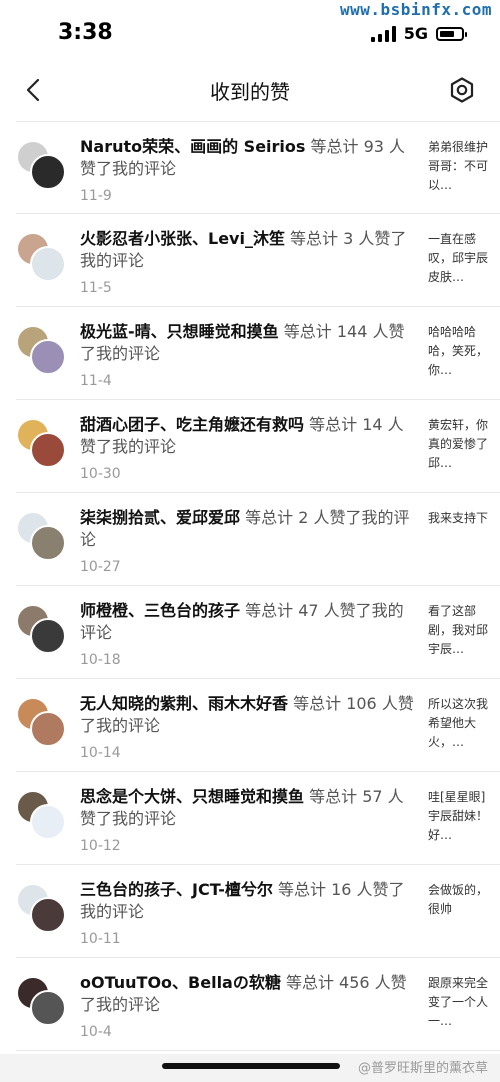 The height and width of the screenshot is (1082, 500). I want to click on settings-button, so click(462, 90).